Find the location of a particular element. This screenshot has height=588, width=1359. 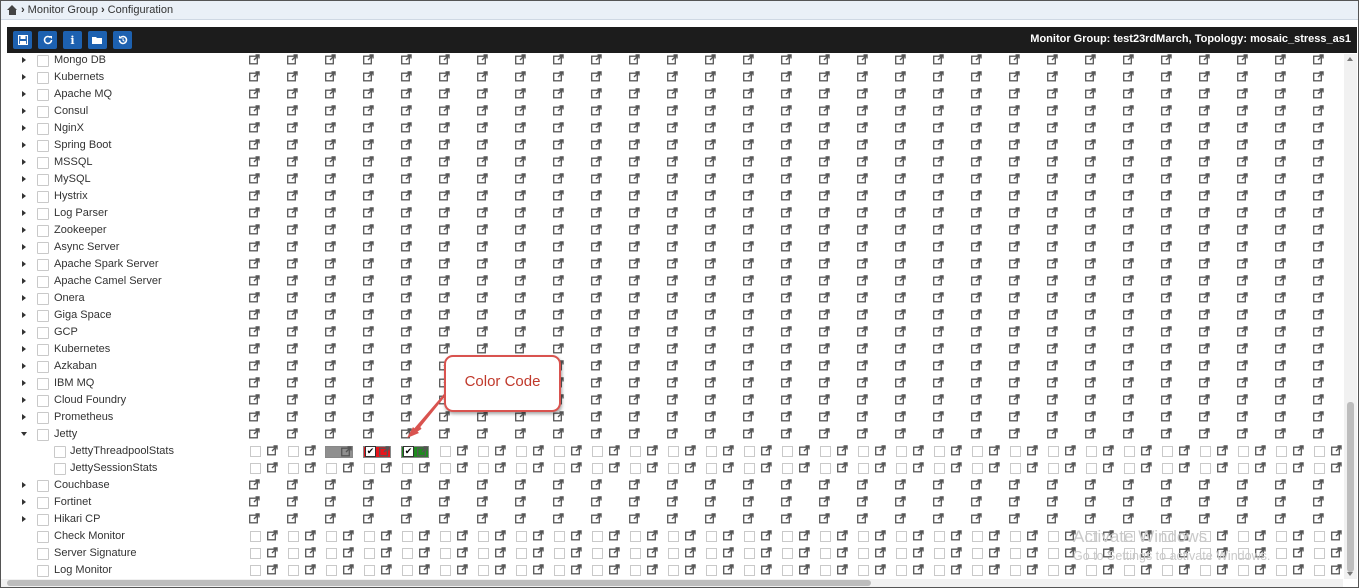

caret-right-icon is located at coordinates (24, 196).